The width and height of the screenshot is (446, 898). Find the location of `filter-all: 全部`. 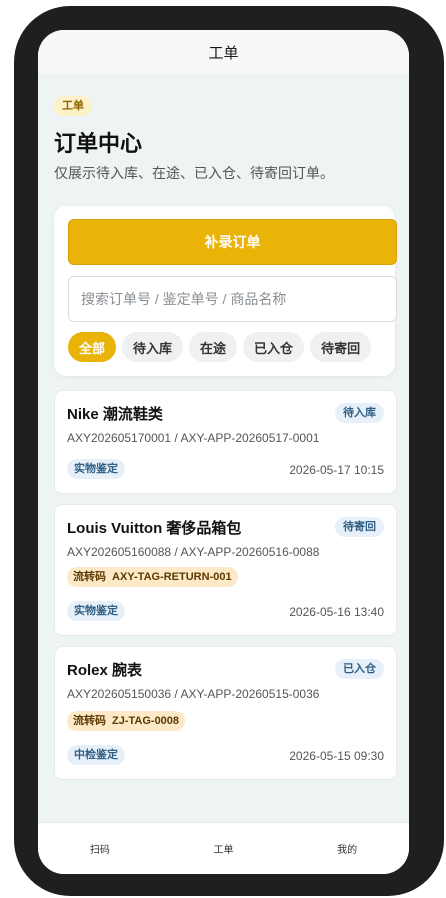

filter-all: 全部 is located at coordinates (92, 347).